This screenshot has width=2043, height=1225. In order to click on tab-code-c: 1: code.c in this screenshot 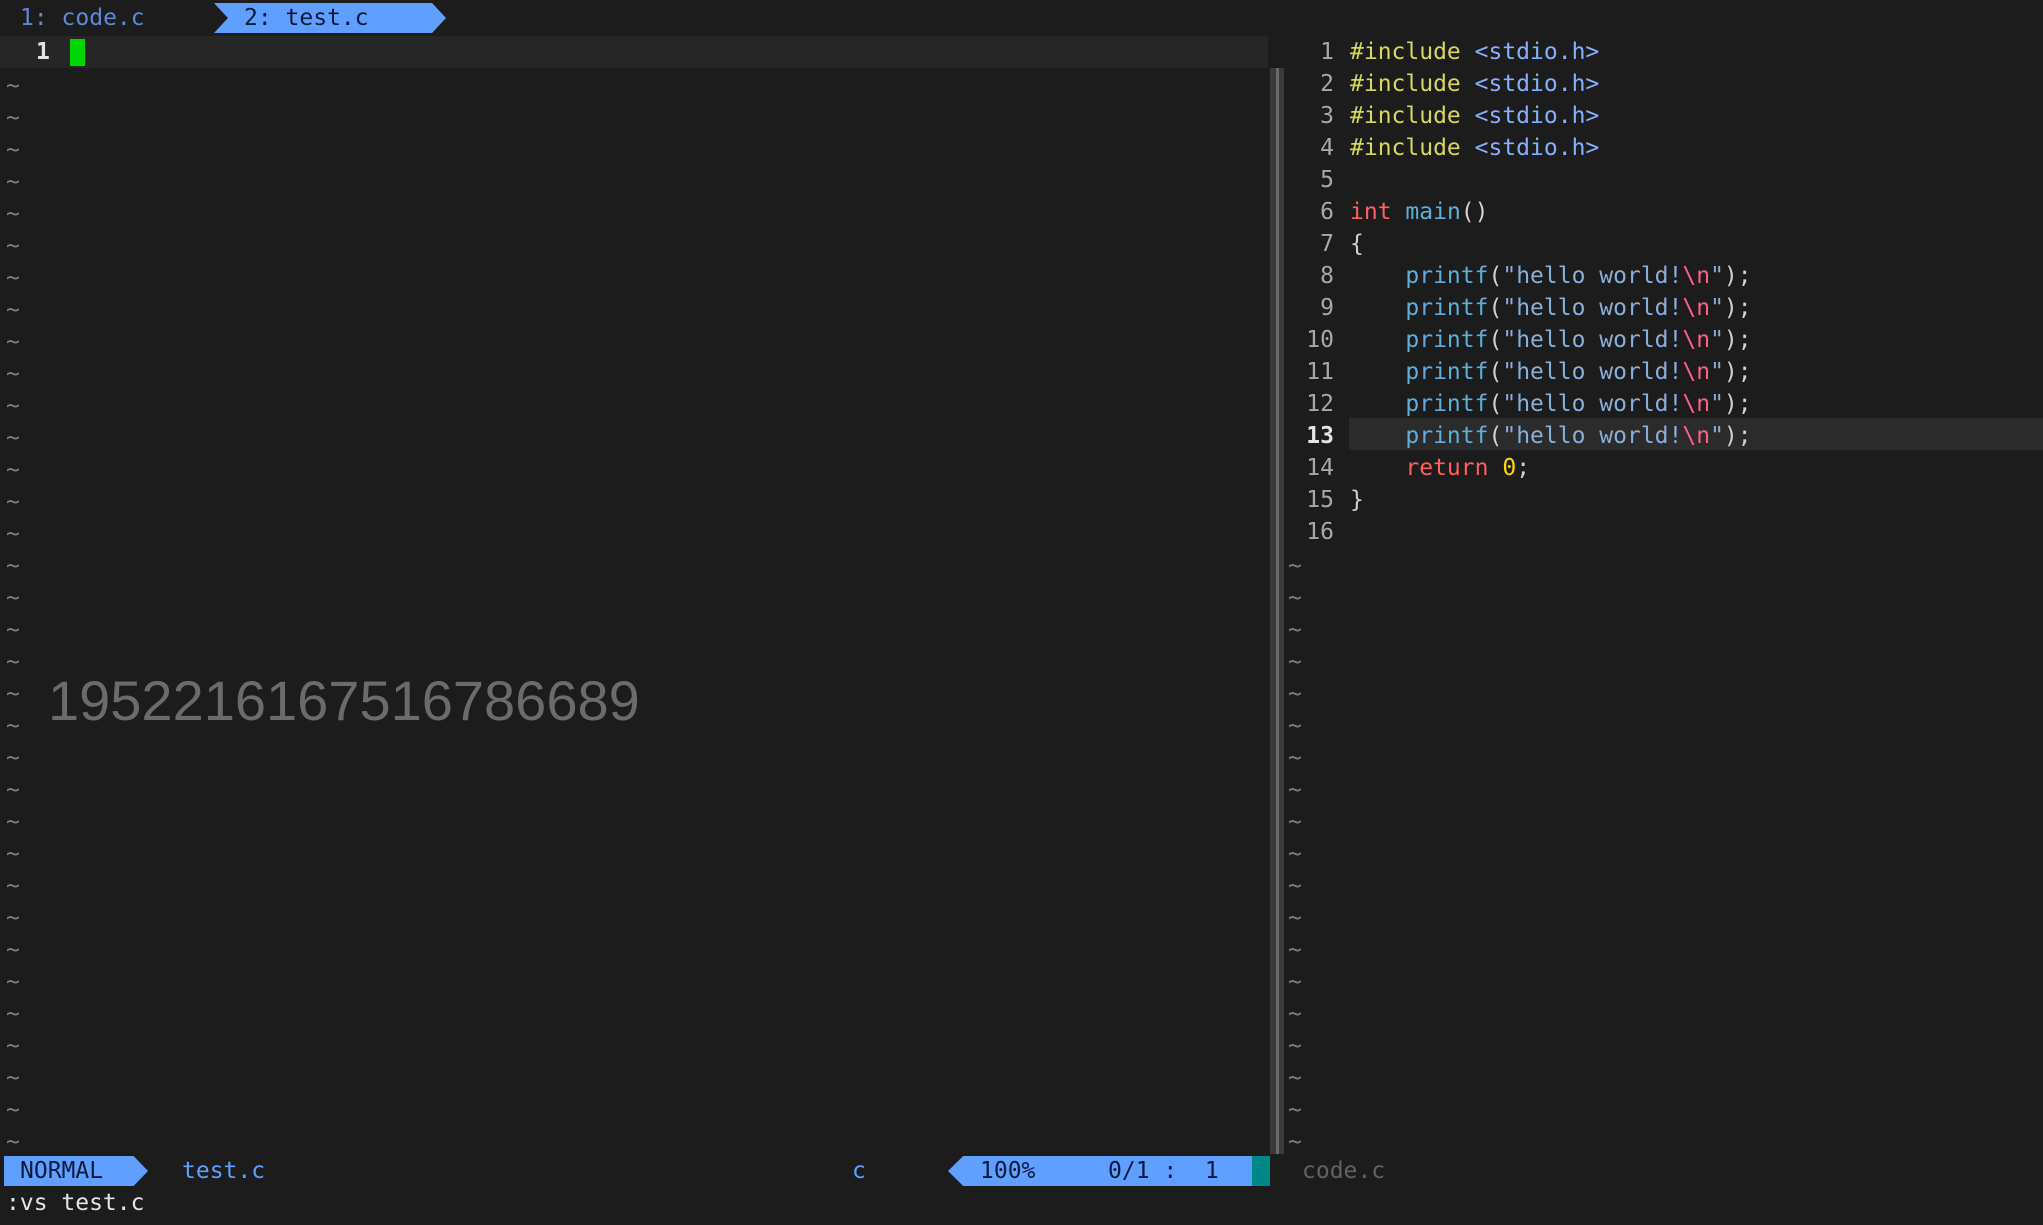, I will do `click(82, 18)`.